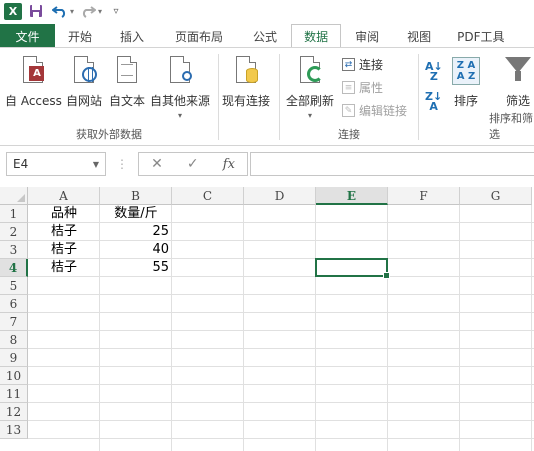  What do you see at coordinates (511, 126) in the screenshot?
I see `group-label-sort-filter: 排序和筛选` at bounding box center [511, 126].